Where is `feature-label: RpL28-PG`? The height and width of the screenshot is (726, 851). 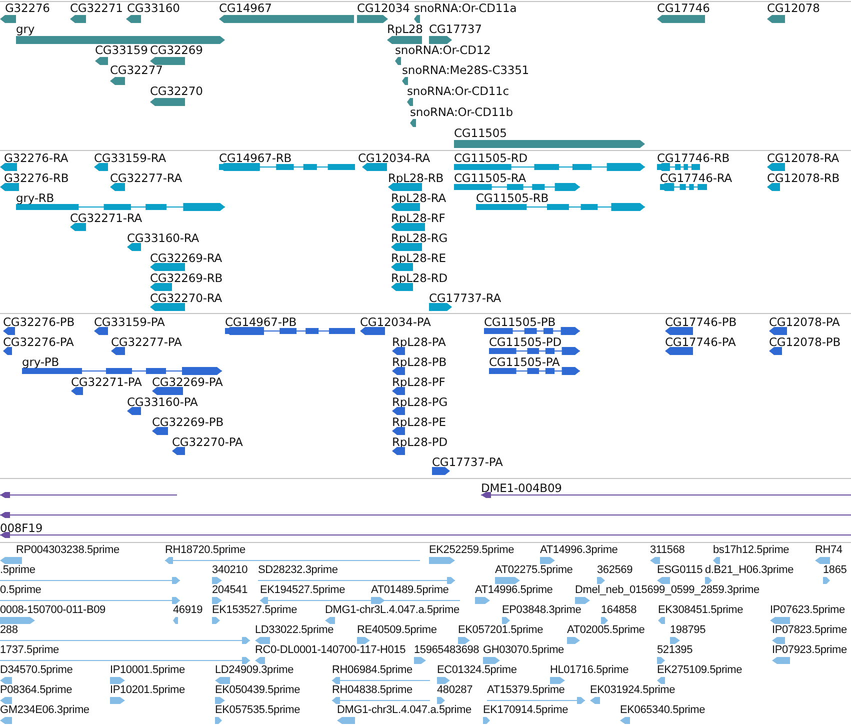
feature-label: RpL28-PG is located at coordinates (420, 402).